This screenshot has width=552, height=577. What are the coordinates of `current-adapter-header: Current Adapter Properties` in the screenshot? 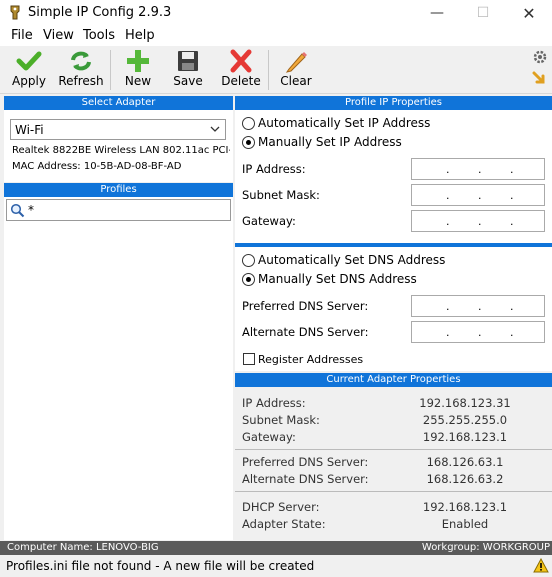 It's located at (393, 380).